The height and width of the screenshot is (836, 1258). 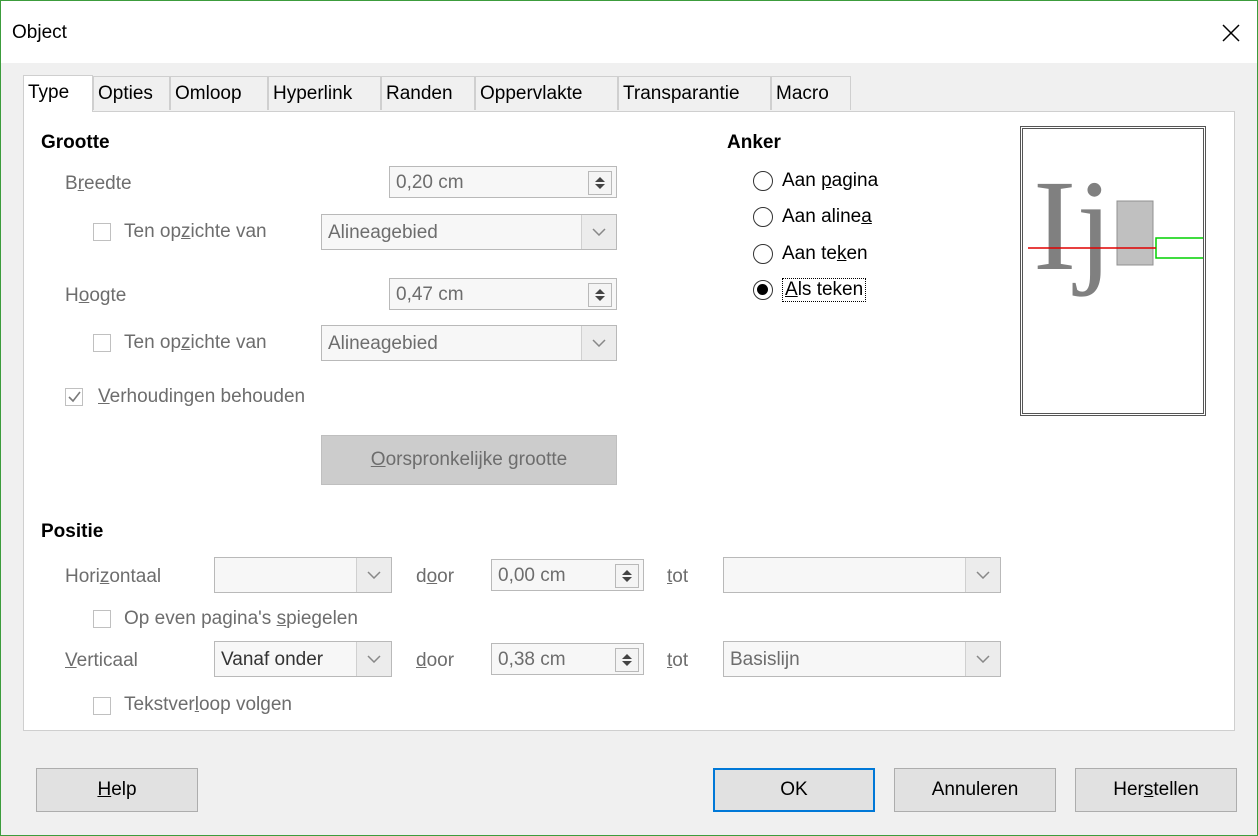 I want to click on original-size-button: Oorspronkelijke grootte, so click(x=469, y=460).